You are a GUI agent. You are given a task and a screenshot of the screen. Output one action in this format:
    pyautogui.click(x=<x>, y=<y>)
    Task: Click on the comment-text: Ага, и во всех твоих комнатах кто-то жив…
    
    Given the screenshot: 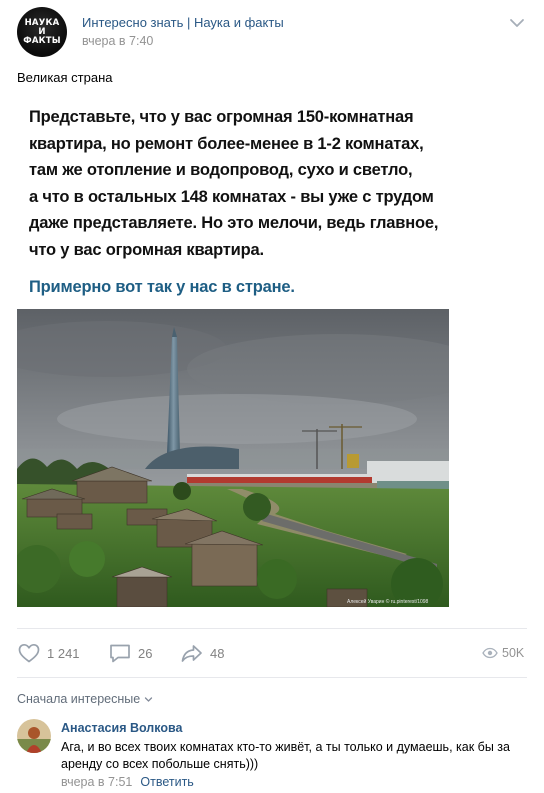 What is the action you would take?
    pyautogui.click(x=285, y=755)
    